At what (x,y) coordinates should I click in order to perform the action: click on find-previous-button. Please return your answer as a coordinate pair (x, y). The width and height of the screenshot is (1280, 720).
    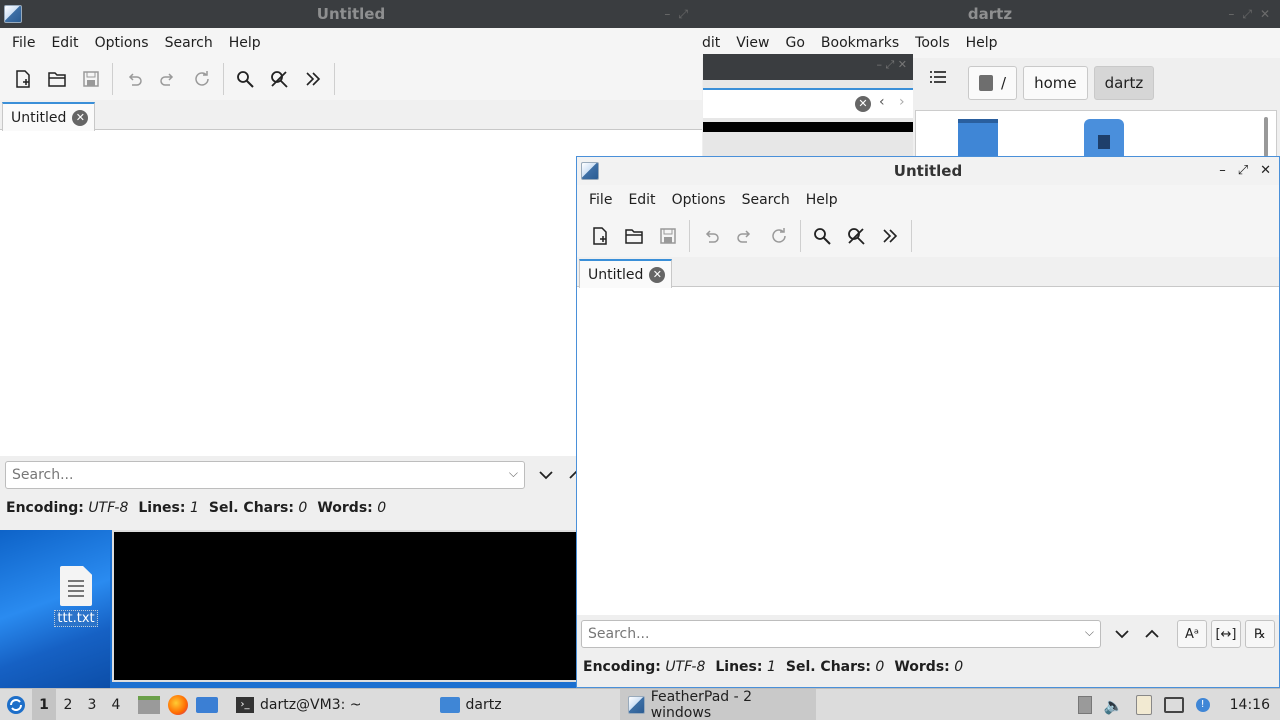
    Looking at the image, I should click on (1152, 634).